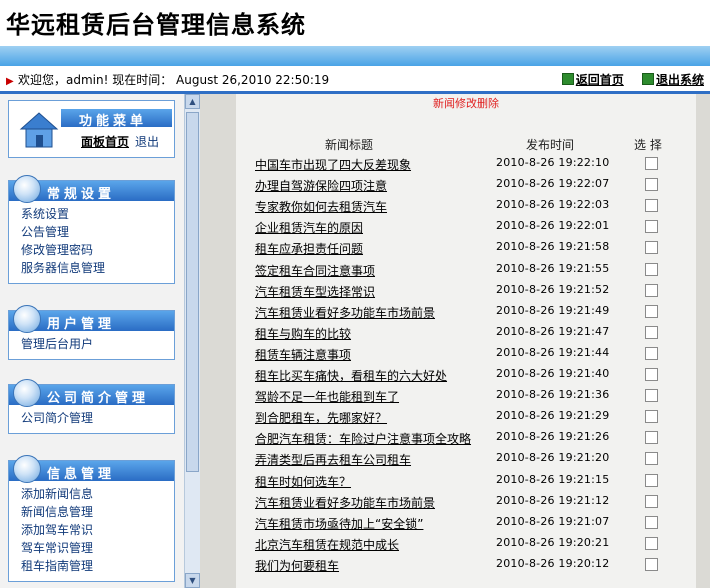 This screenshot has height=588, width=710. What do you see at coordinates (147, 142) in the screenshot?
I see `exit-link: 退出` at bounding box center [147, 142].